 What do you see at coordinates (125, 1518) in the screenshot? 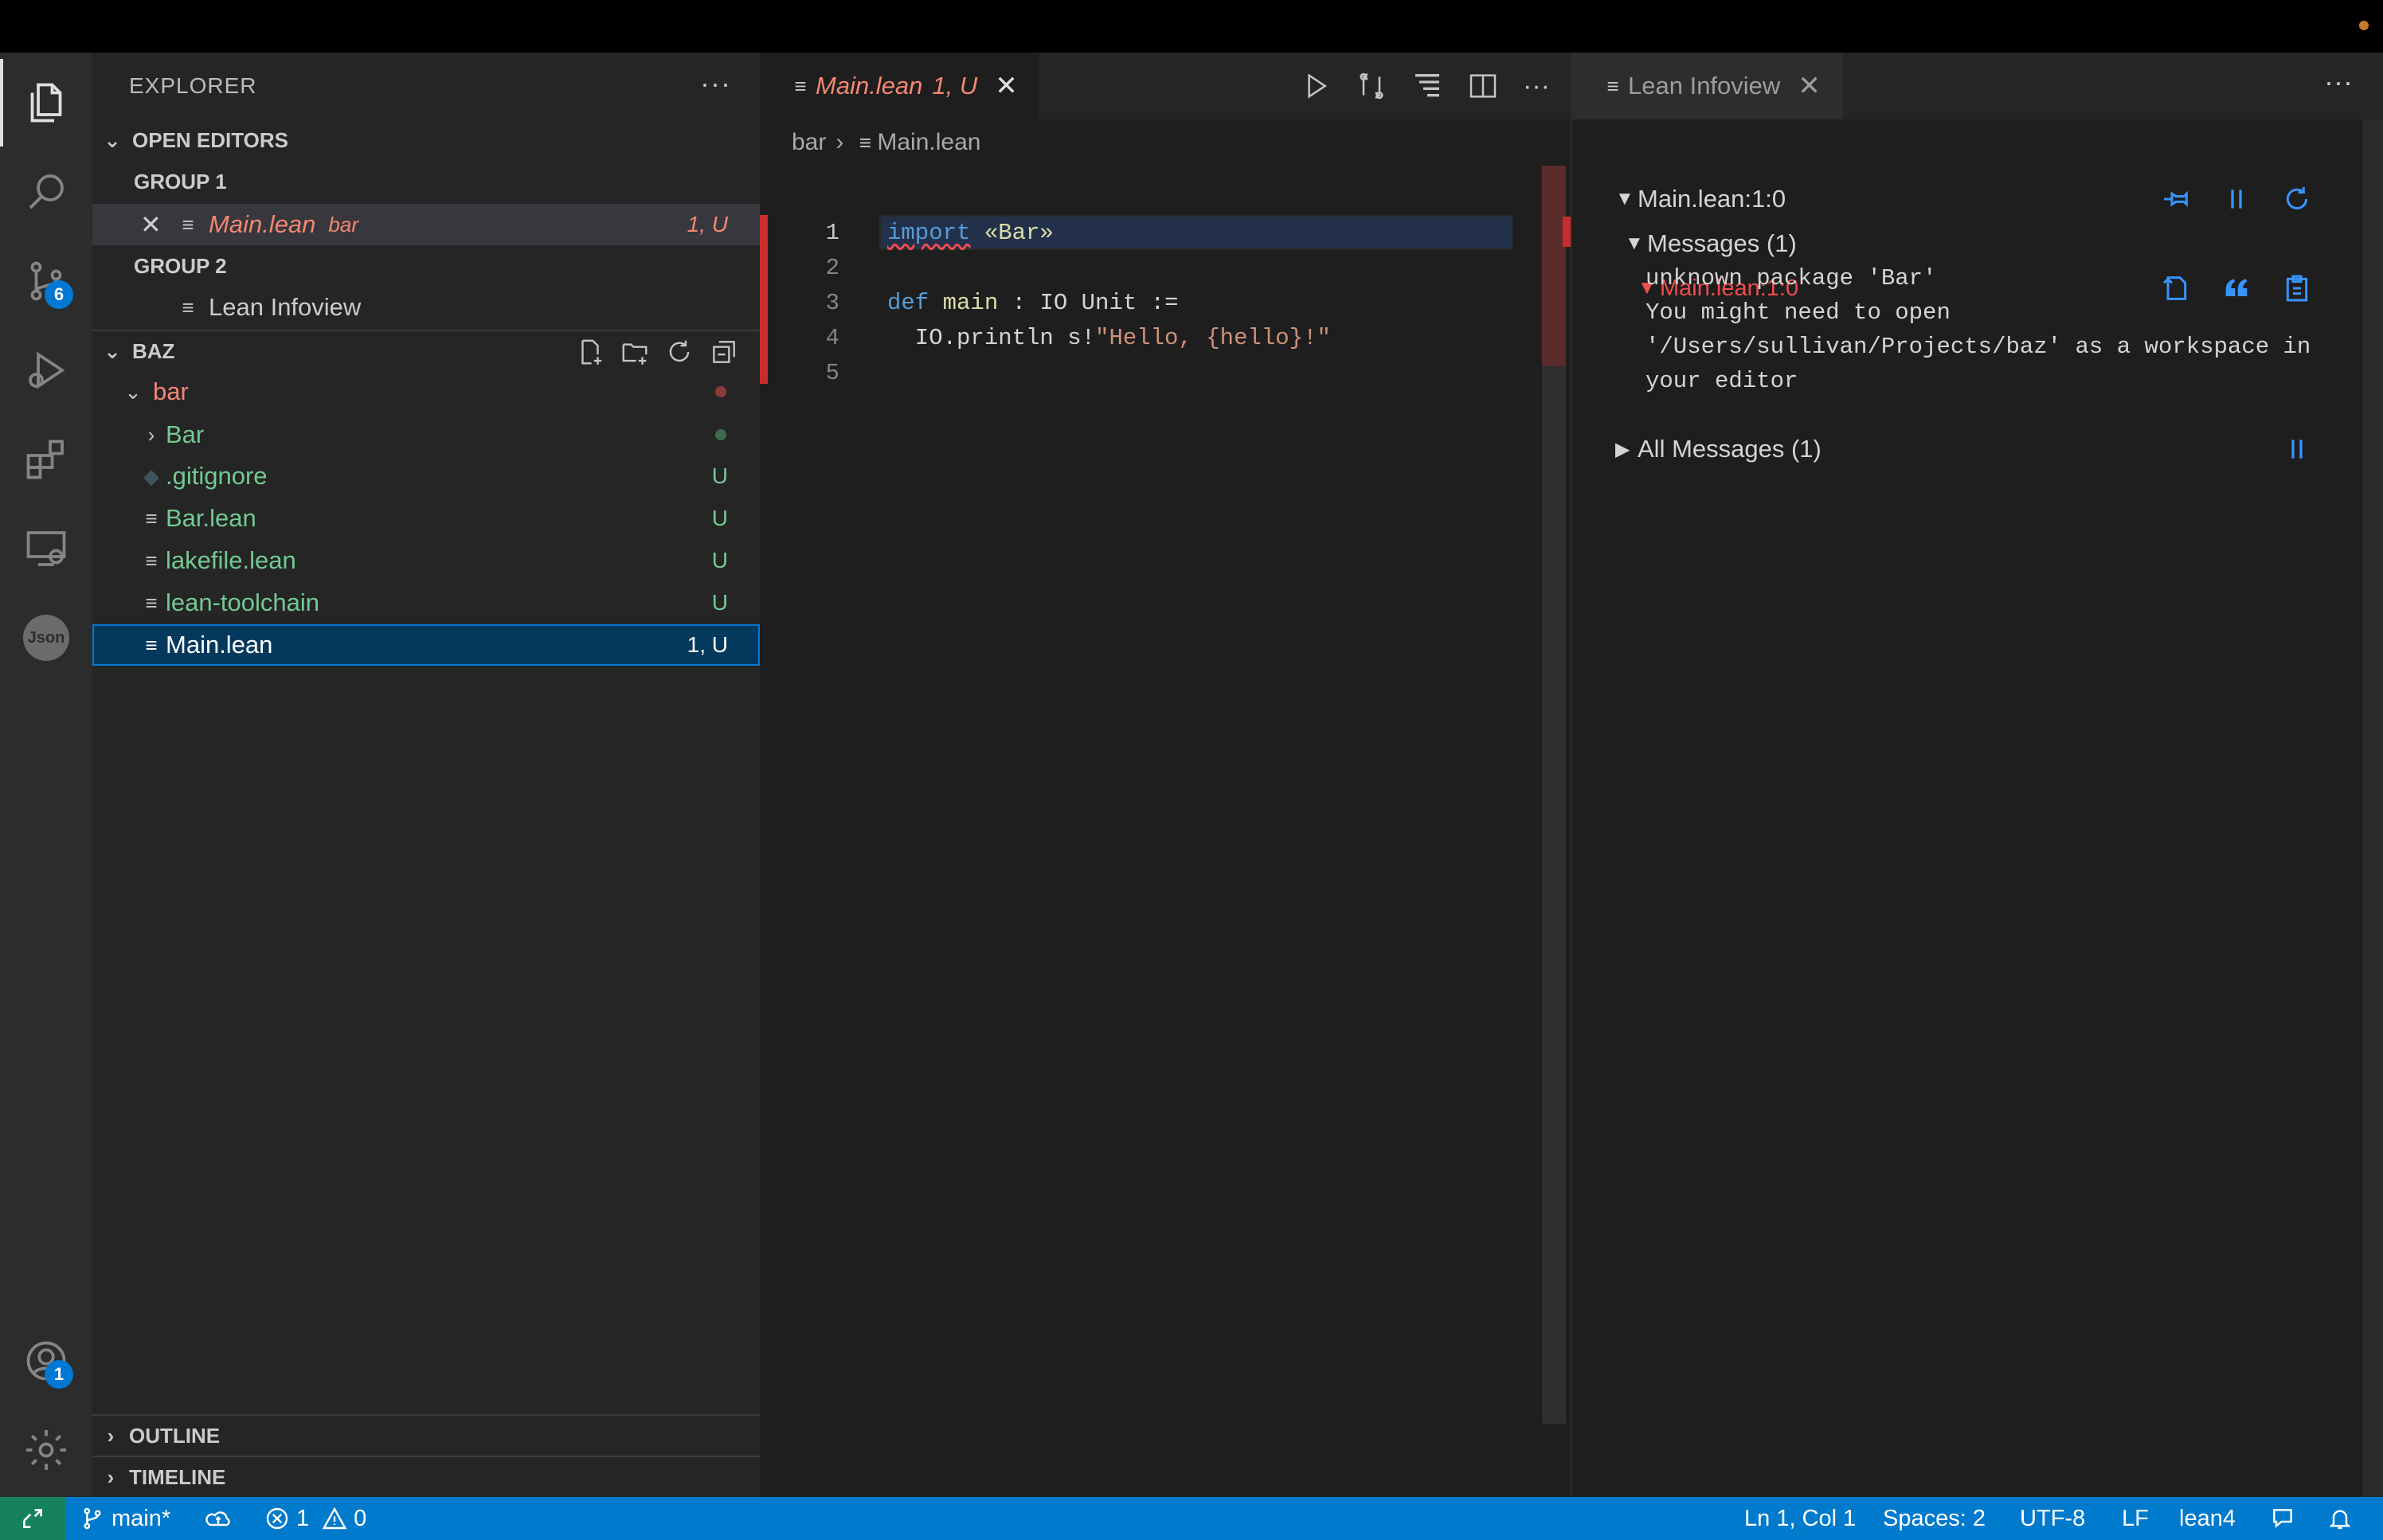
I see `branch-indicator: main*` at bounding box center [125, 1518].